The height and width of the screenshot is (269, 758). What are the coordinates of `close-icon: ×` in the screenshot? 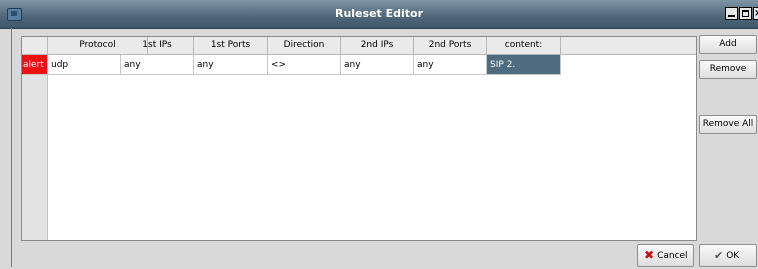 It's located at (755, 13).